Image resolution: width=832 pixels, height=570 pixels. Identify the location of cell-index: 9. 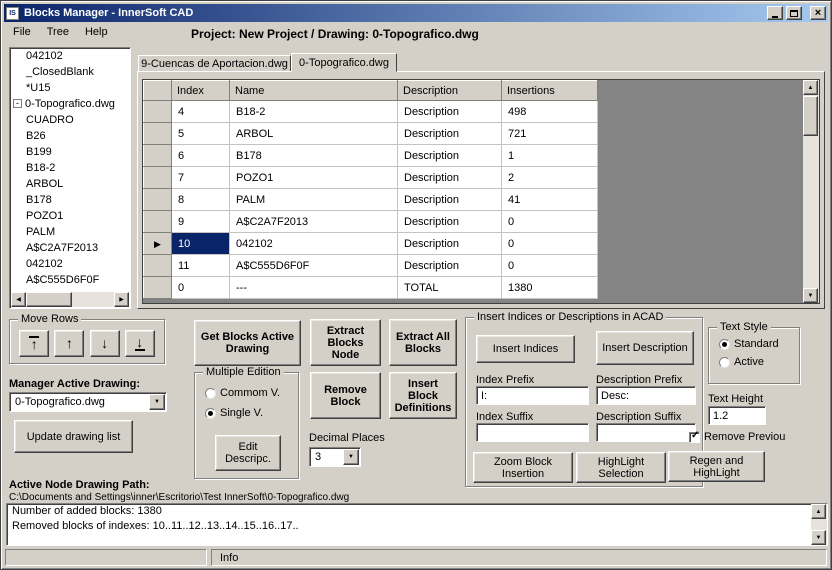
(200, 221).